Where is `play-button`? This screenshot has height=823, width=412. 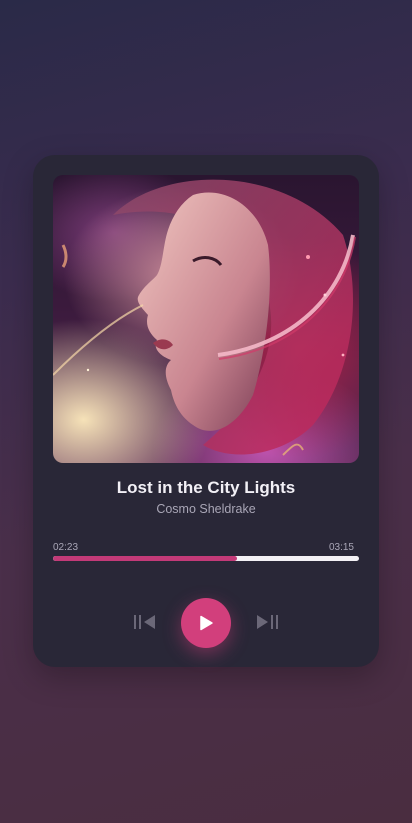 play-button is located at coordinates (206, 623).